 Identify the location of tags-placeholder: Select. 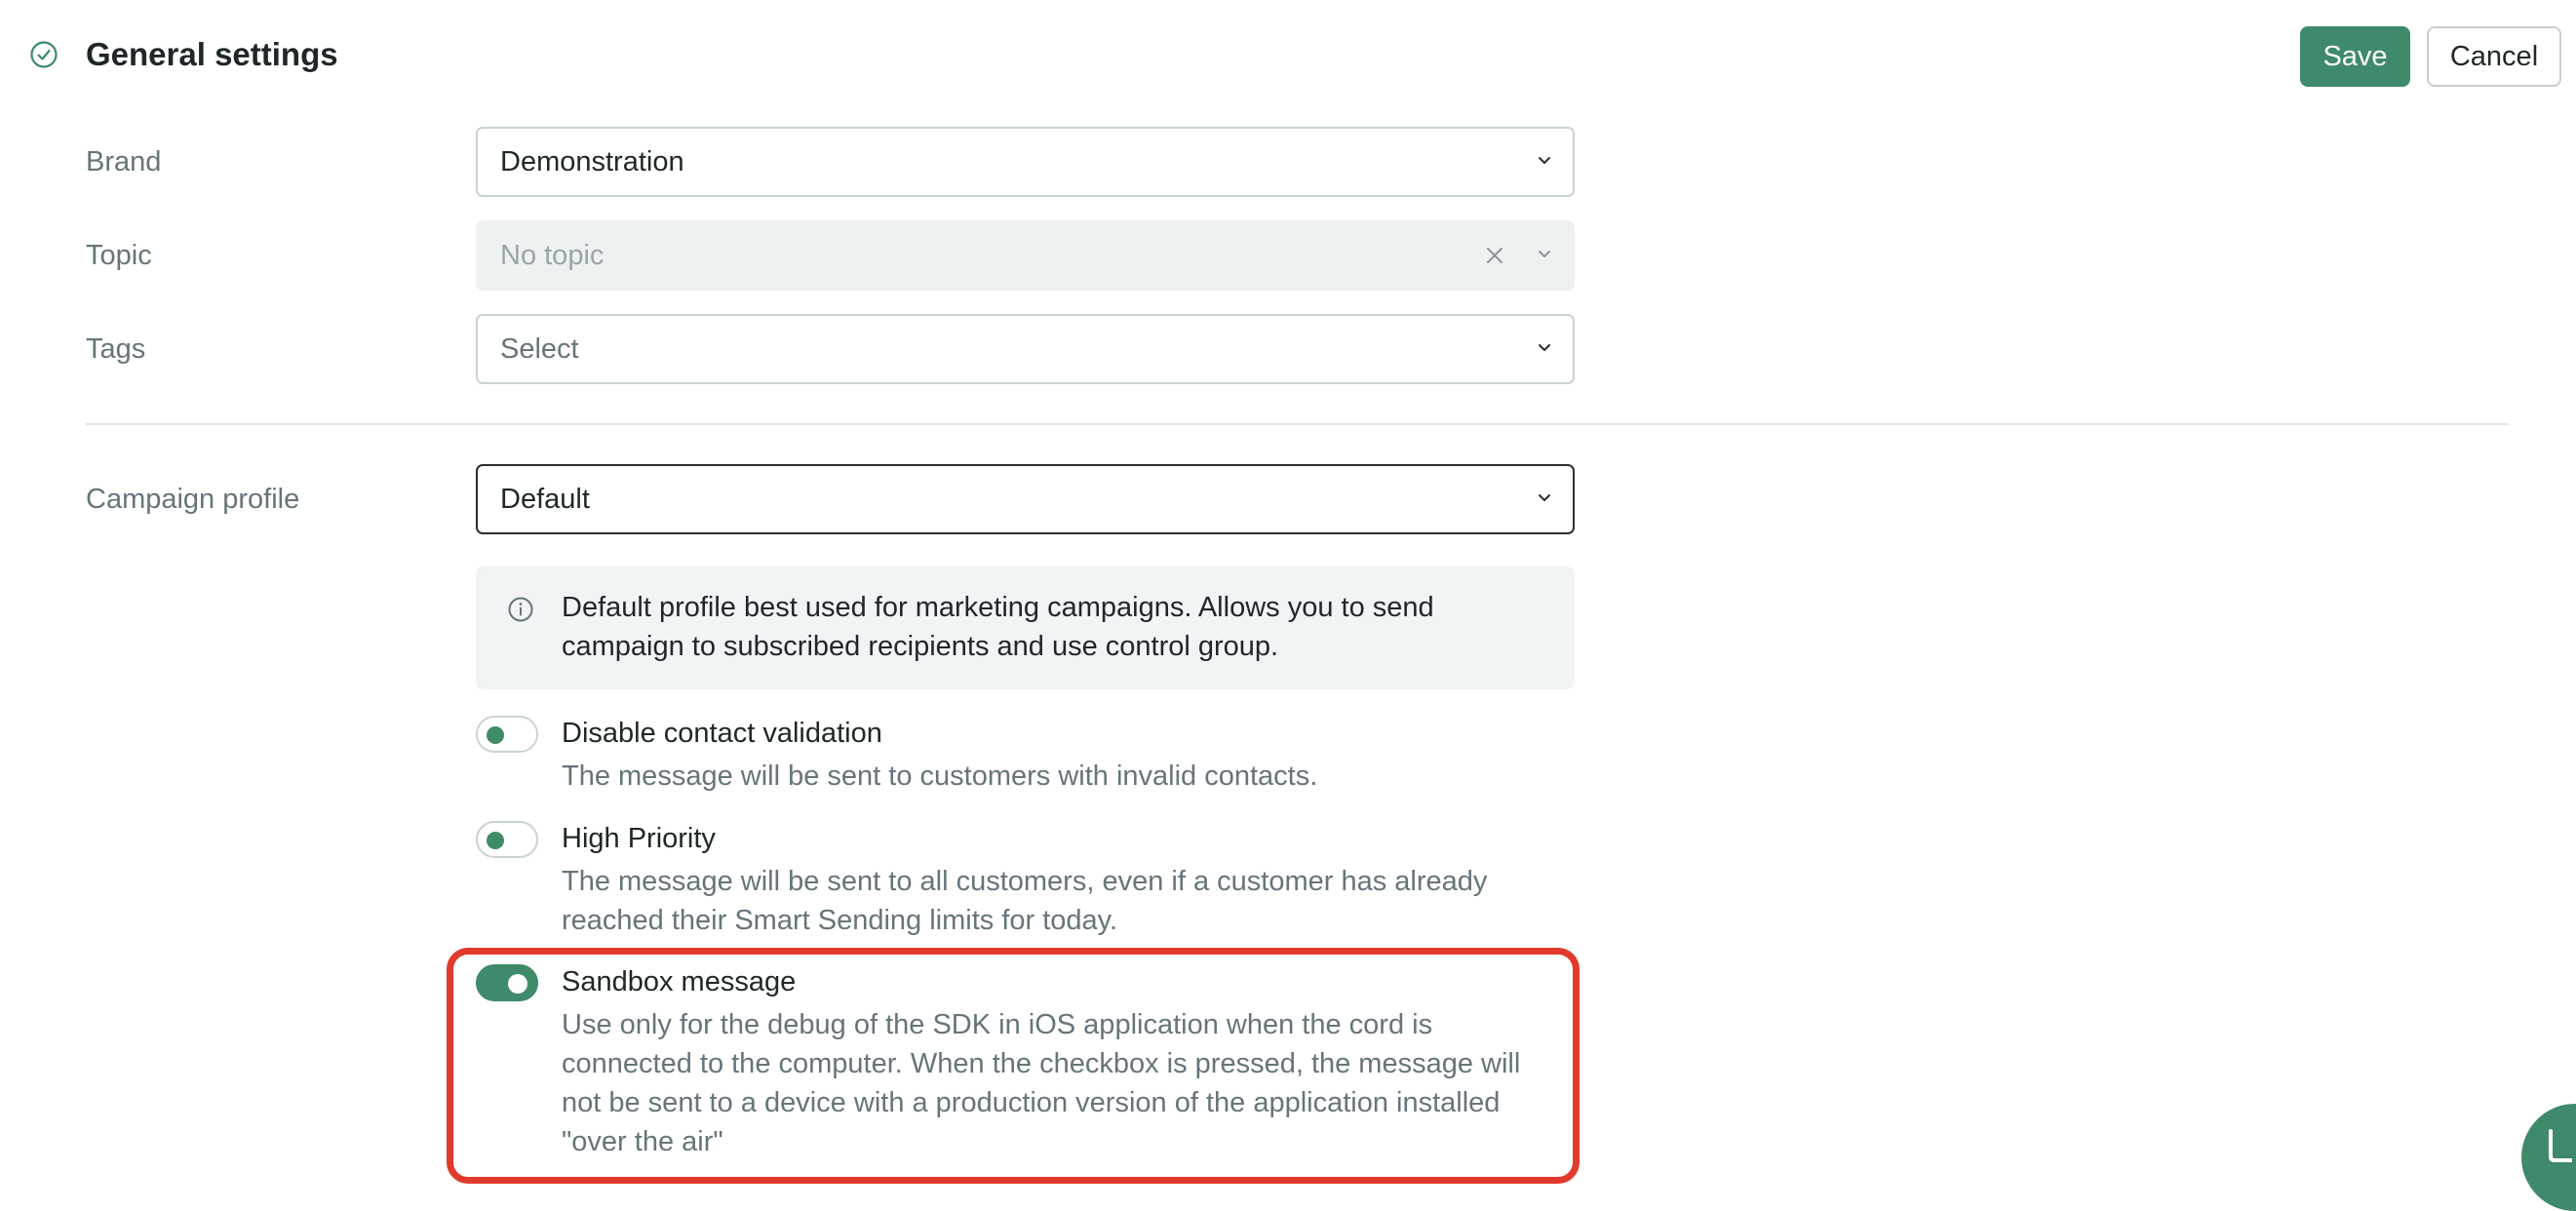
(539, 349).